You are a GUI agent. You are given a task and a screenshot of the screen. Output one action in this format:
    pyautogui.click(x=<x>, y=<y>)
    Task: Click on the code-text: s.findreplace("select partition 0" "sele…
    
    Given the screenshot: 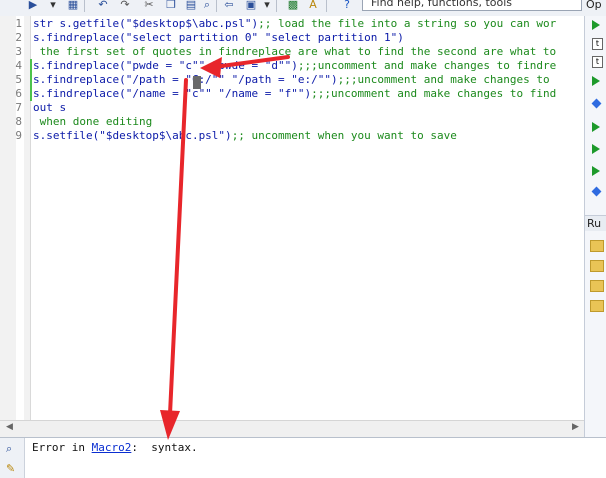 What is the action you would take?
    pyautogui.click(x=218, y=37)
    